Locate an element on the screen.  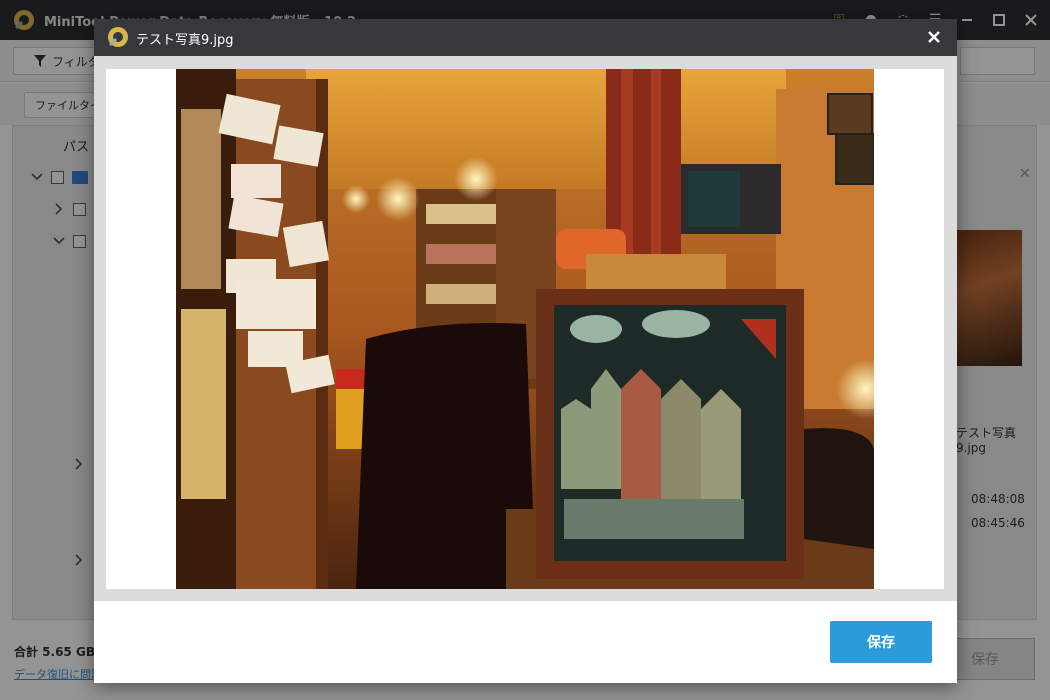
dialog-titlebar: テスト写真9.jpg is located at coordinates (525, 37).